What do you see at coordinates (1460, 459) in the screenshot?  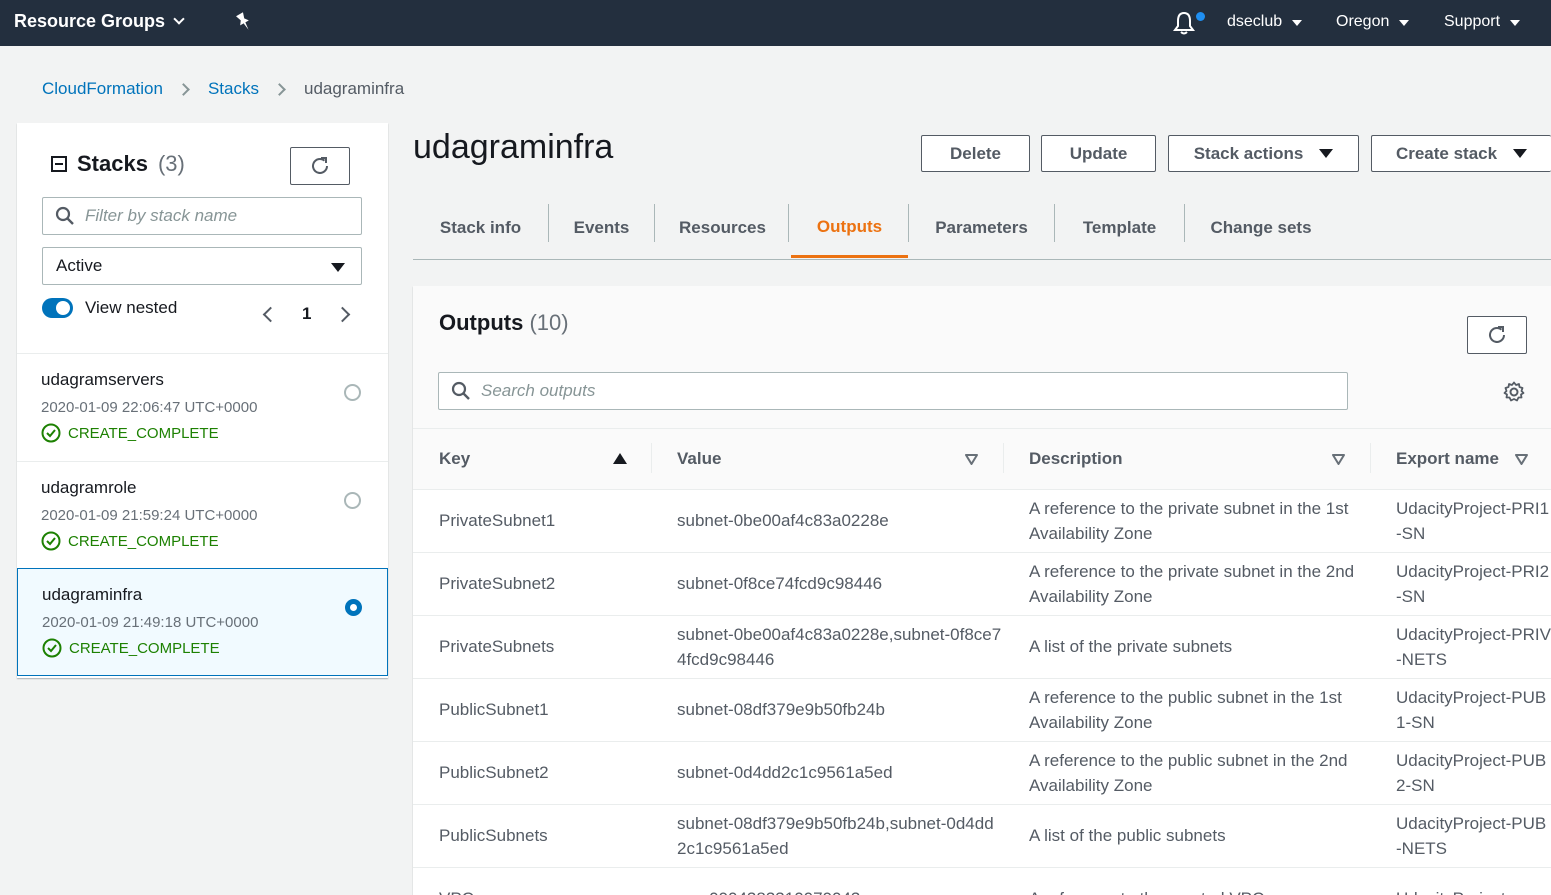 I see `col-header-export-name: Export name` at bounding box center [1460, 459].